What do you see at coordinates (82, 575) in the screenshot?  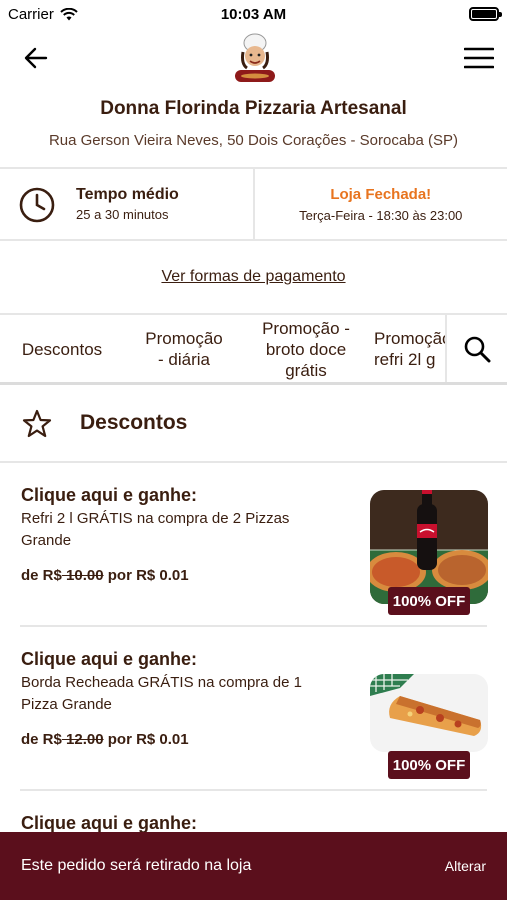 I see `old-price: 10.00` at bounding box center [82, 575].